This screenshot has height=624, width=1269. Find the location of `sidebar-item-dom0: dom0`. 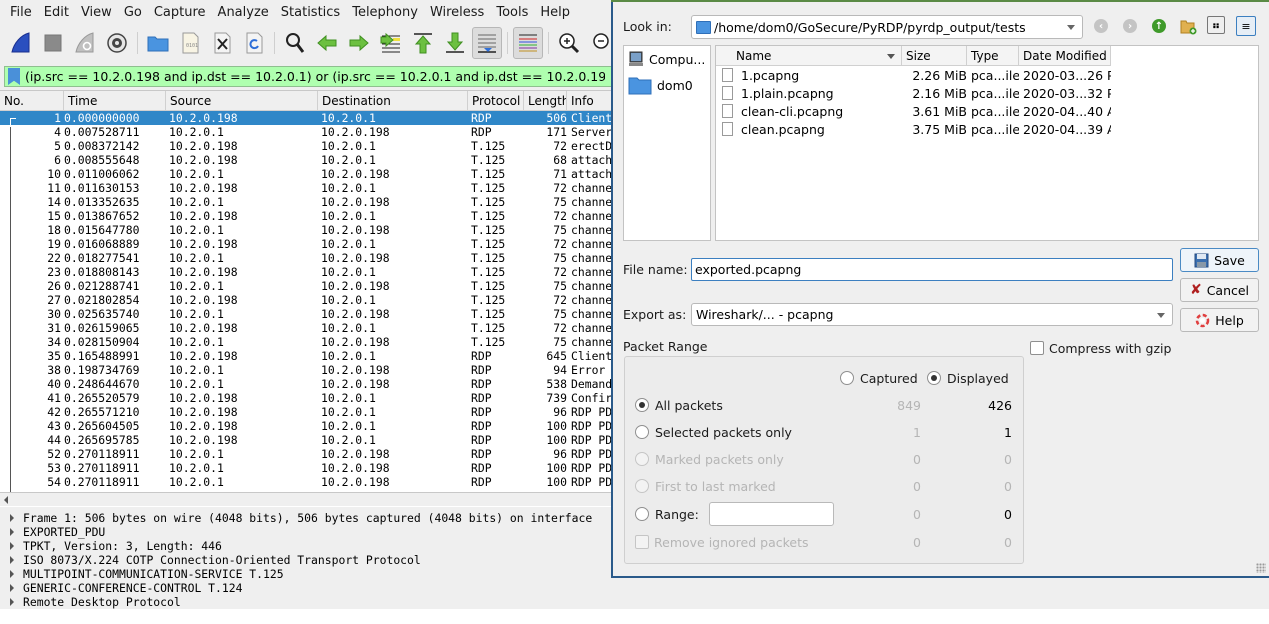

sidebar-item-dom0: dom0 is located at coordinates (667, 85).